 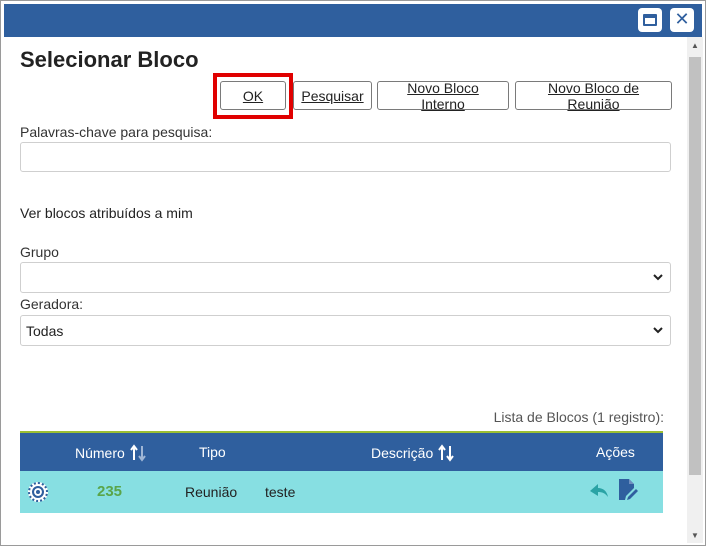 I want to click on table-row: 235 Reunião teste, so click(x=341, y=492).